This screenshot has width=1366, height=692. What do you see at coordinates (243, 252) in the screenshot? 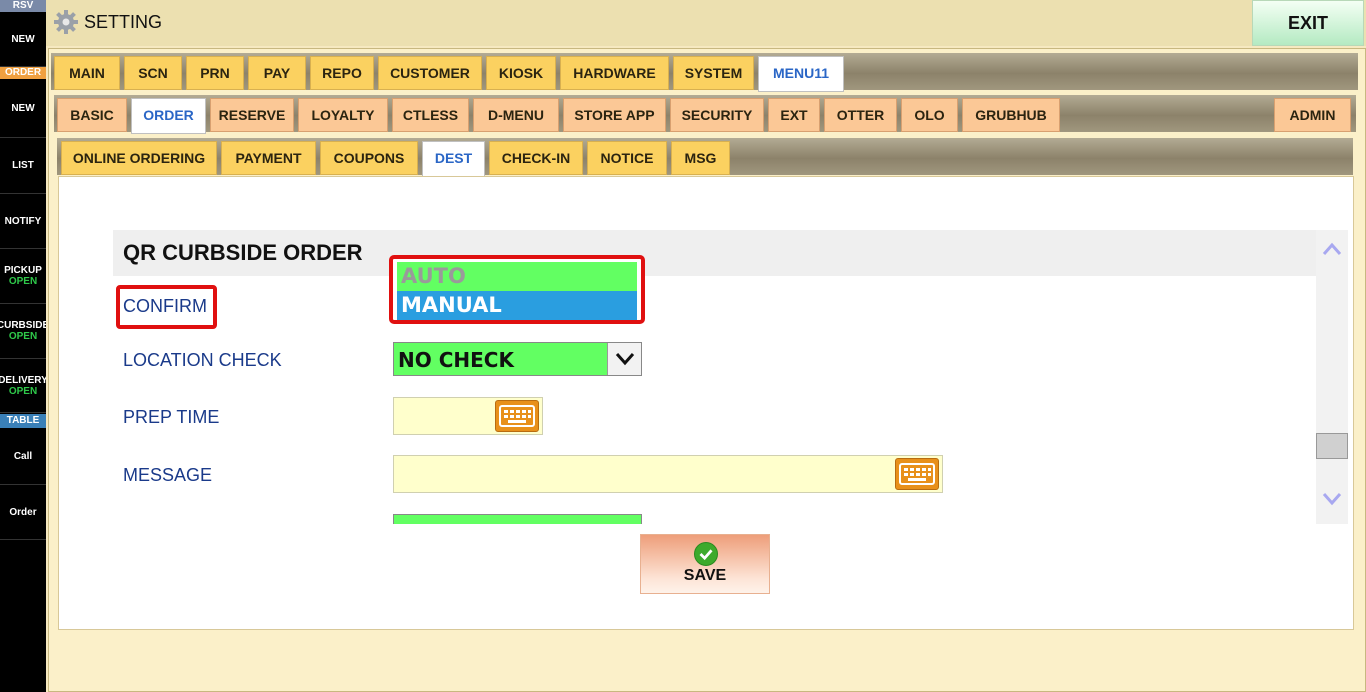
I see `section-title: QR CURBSIDE ORDER` at bounding box center [243, 252].